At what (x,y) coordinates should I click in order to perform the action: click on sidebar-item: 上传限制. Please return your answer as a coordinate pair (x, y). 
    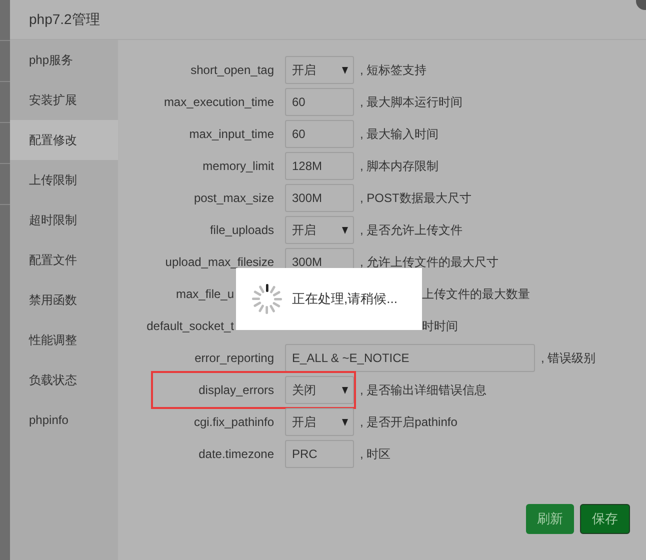
    Looking at the image, I should click on (64, 180).